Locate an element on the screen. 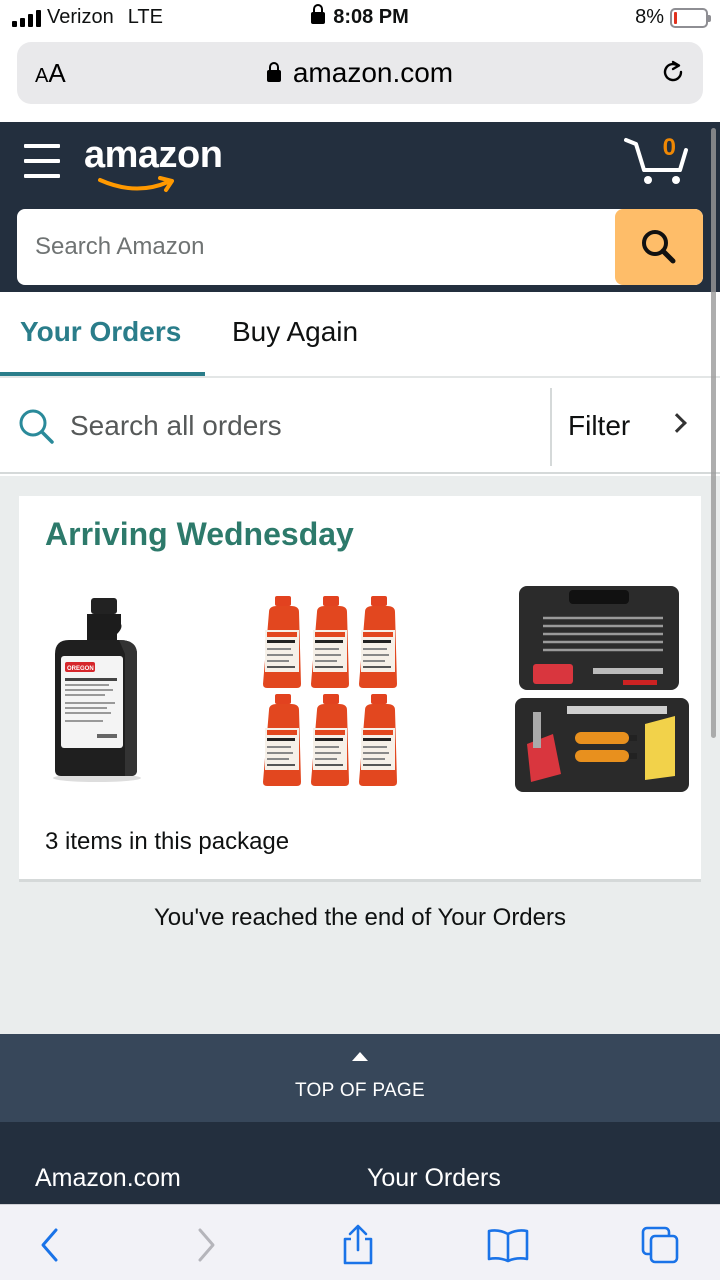 The image size is (720, 1280). footer-link-your-orders: Your Orders is located at coordinates (434, 1178).